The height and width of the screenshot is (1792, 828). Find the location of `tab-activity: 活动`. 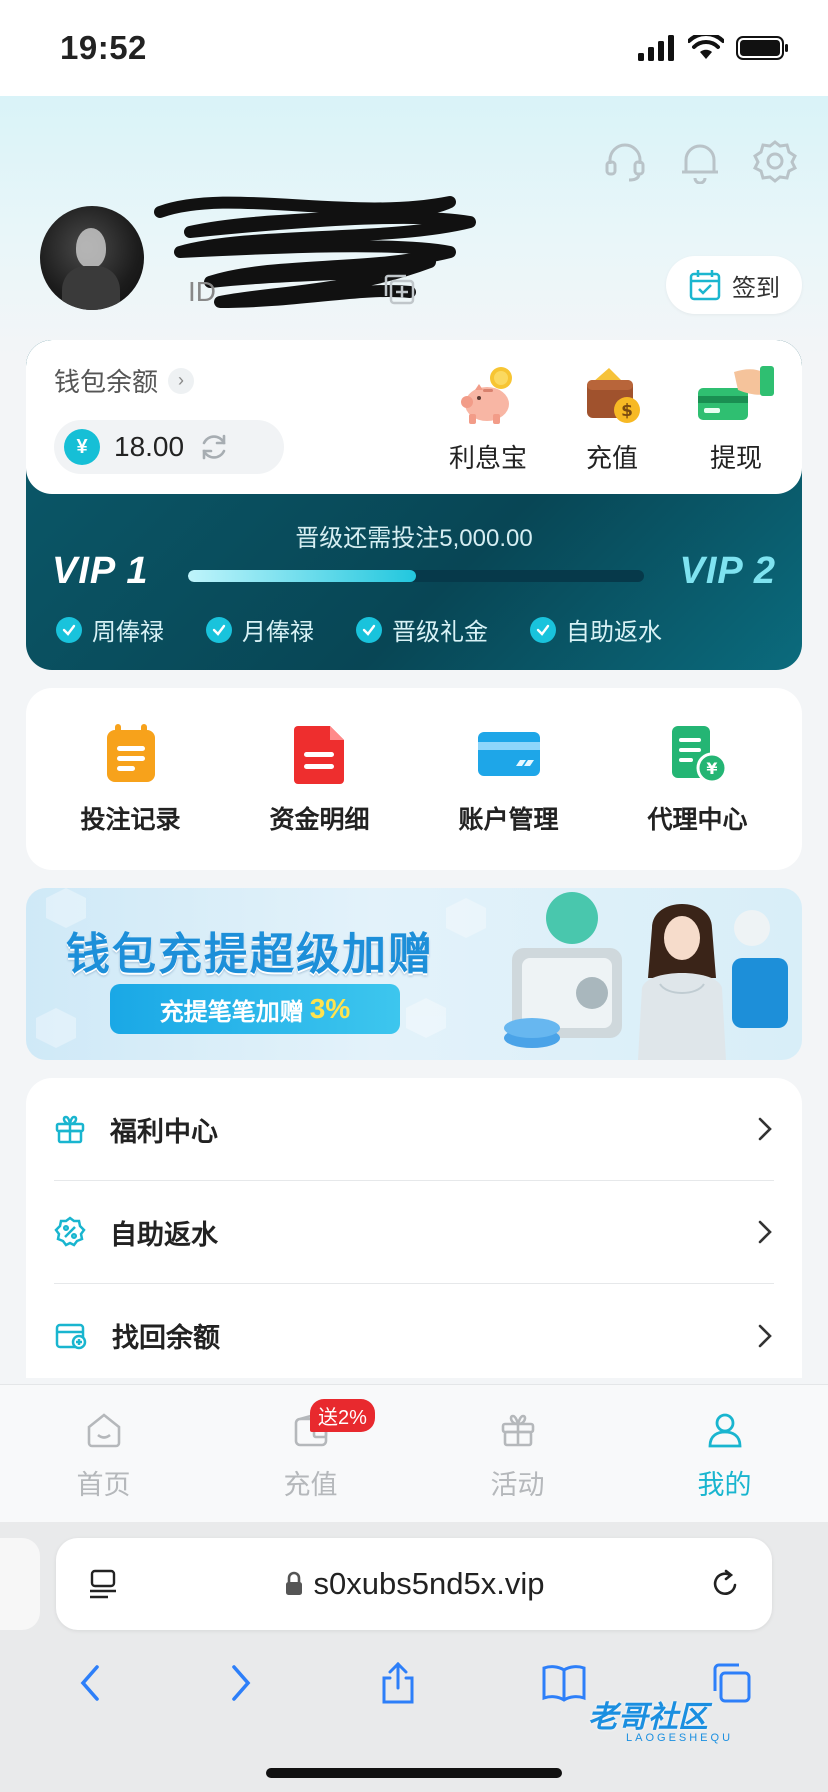

tab-activity: 活动 is located at coordinates (517, 1453).